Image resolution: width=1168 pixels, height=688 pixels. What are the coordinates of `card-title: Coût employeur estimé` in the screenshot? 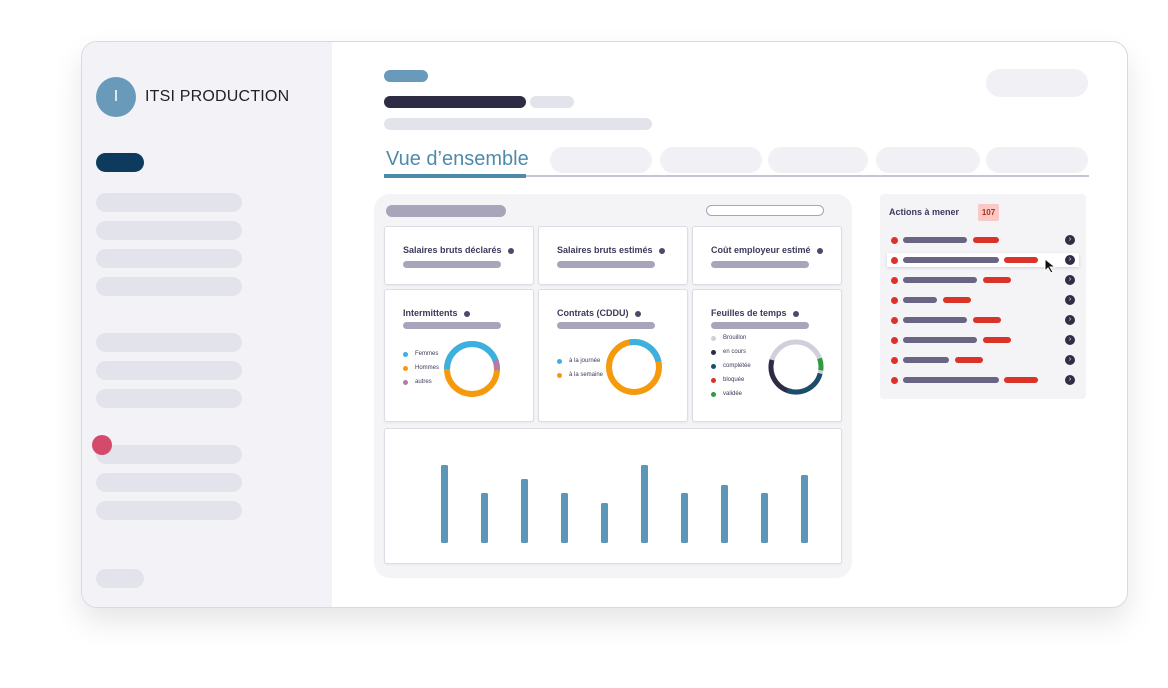 It's located at (761, 250).